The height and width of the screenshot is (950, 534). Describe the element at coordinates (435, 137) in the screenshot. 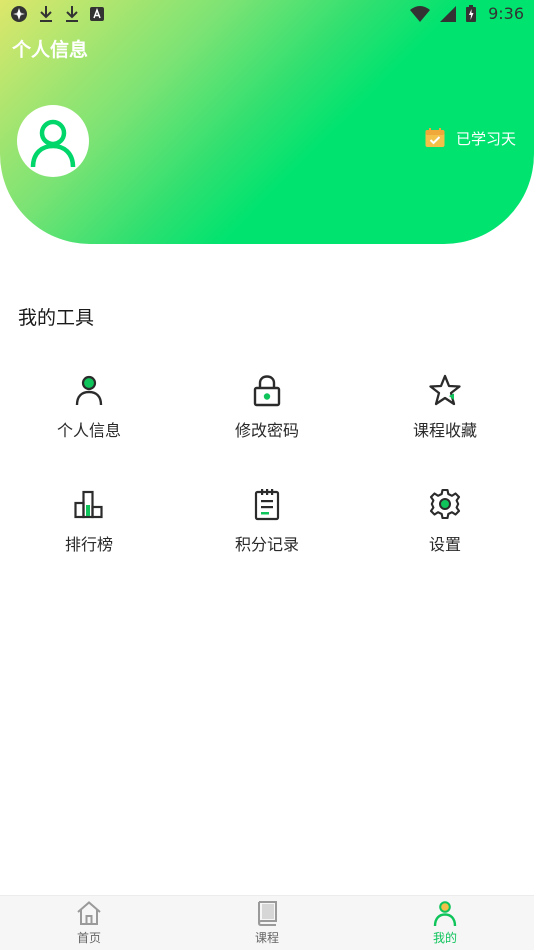

I see `calendar-check-icon` at that location.